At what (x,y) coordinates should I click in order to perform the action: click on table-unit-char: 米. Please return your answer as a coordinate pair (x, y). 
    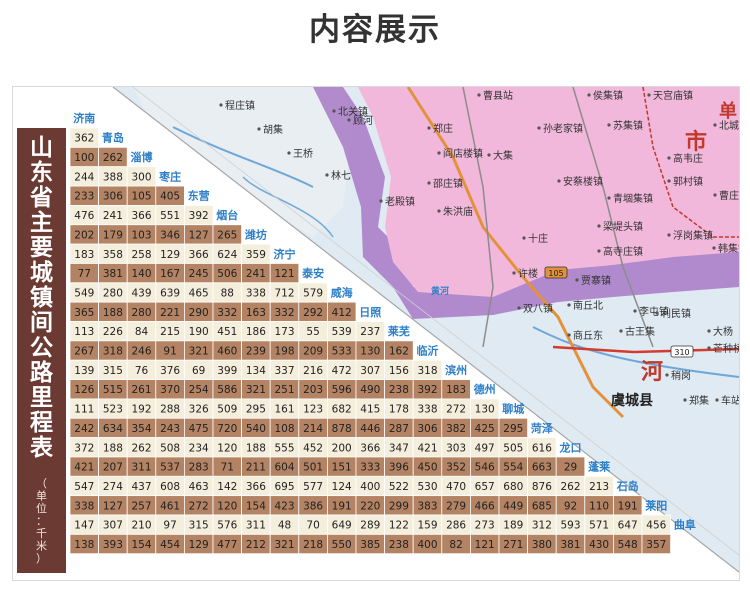
    Looking at the image, I should click on (41, 546).